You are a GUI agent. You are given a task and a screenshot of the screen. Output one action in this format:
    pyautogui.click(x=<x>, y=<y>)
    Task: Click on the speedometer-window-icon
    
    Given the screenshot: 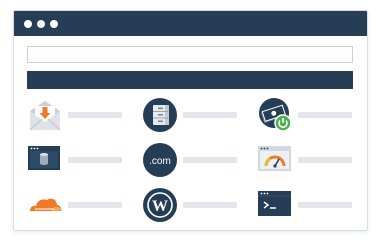 What is the action you would take?
    pyautogui.click(x=275, y=160)
    